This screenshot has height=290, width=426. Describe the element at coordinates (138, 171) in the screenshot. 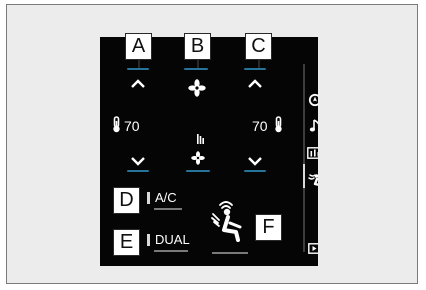

I see `driver-temp-down-indicator` at that location.